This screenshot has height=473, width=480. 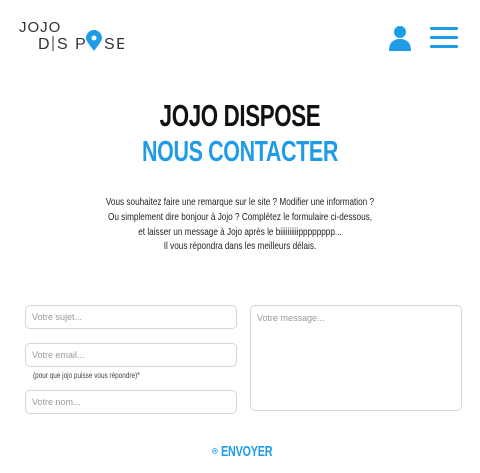 I want to click on svg-text: SE, so click(x=114, y=44).